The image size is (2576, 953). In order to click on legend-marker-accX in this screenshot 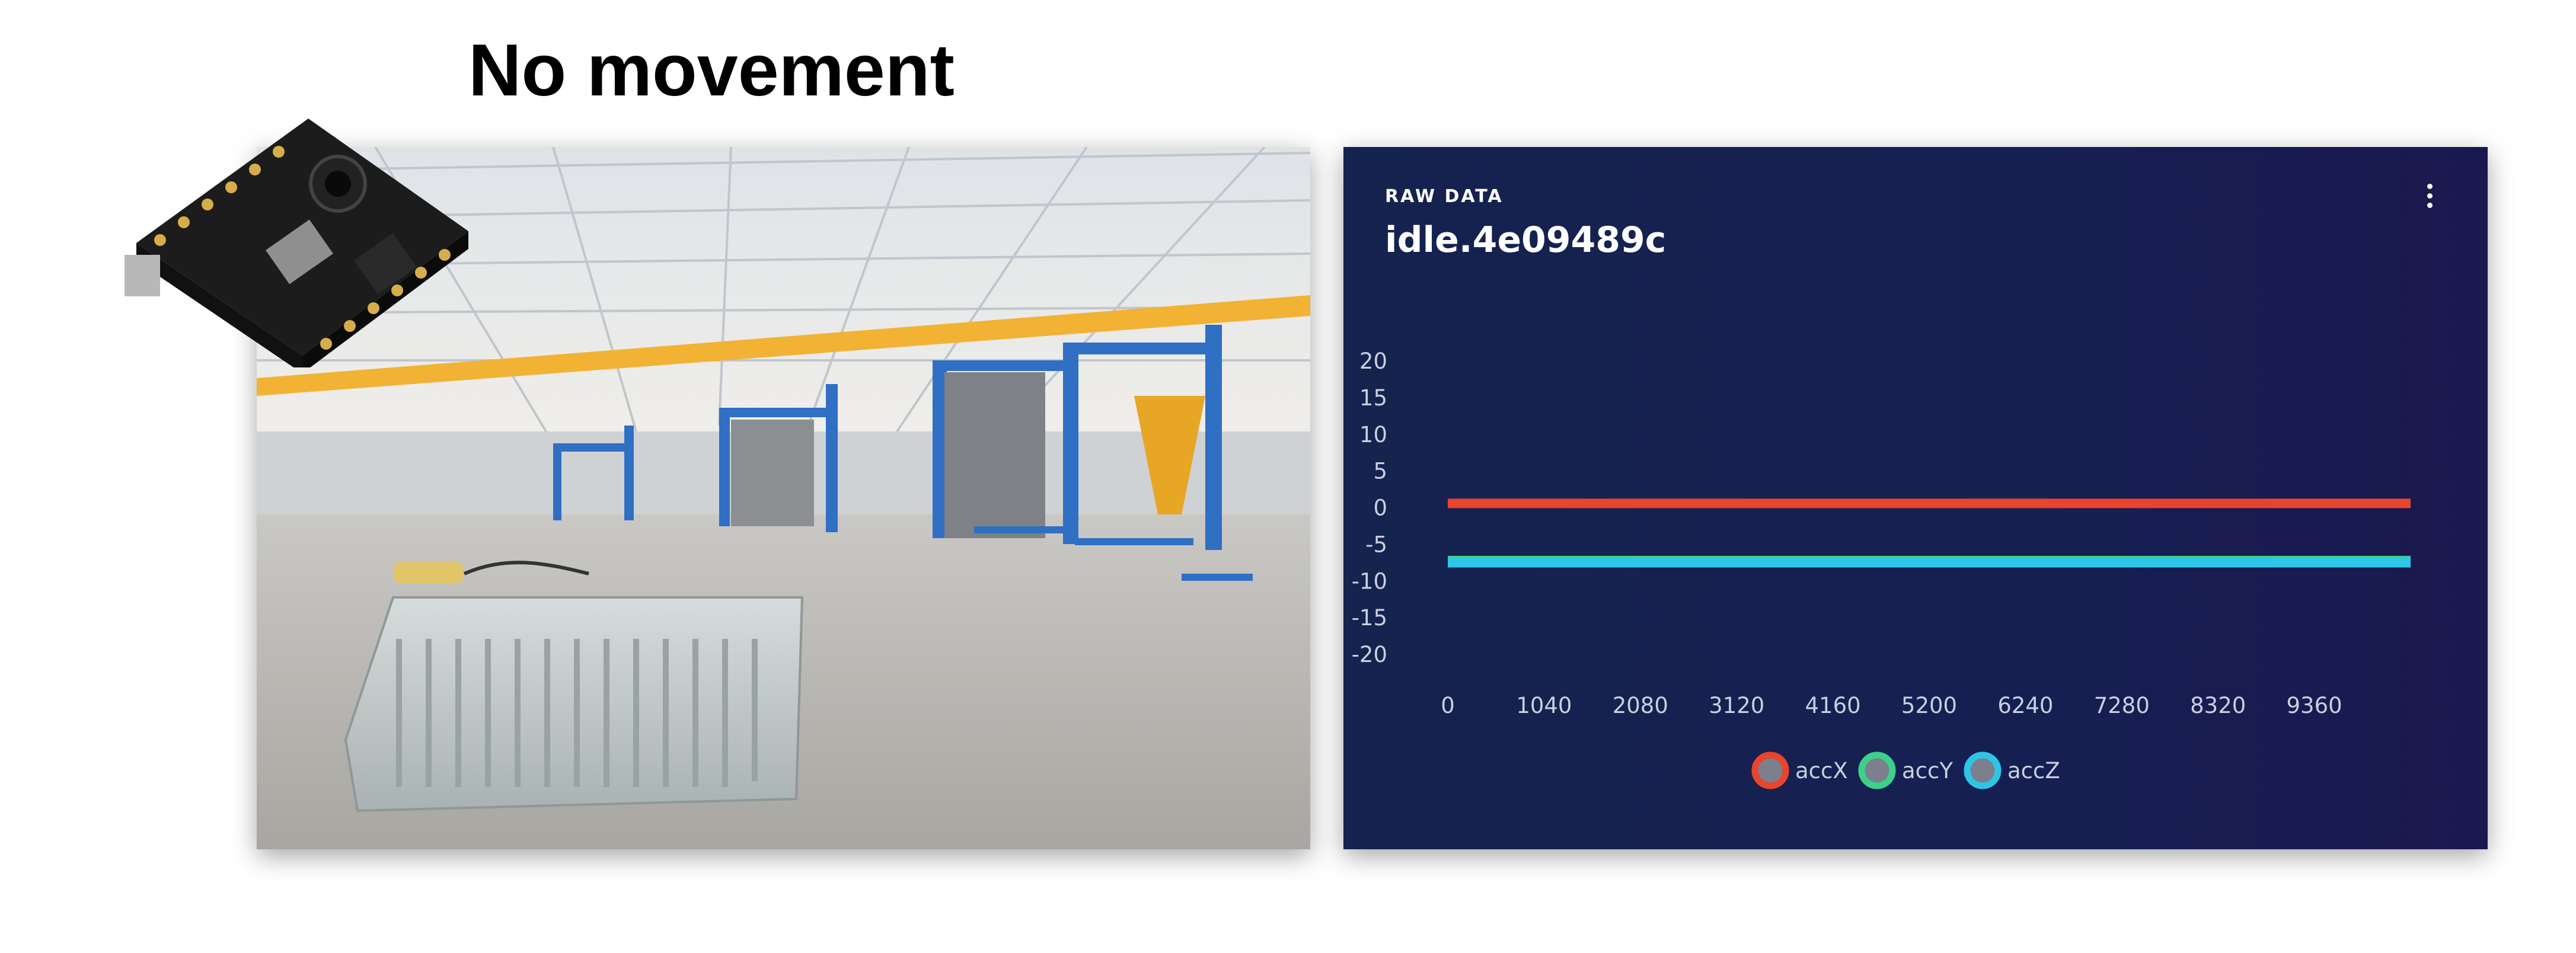, I will do `click(1770, 770)`.